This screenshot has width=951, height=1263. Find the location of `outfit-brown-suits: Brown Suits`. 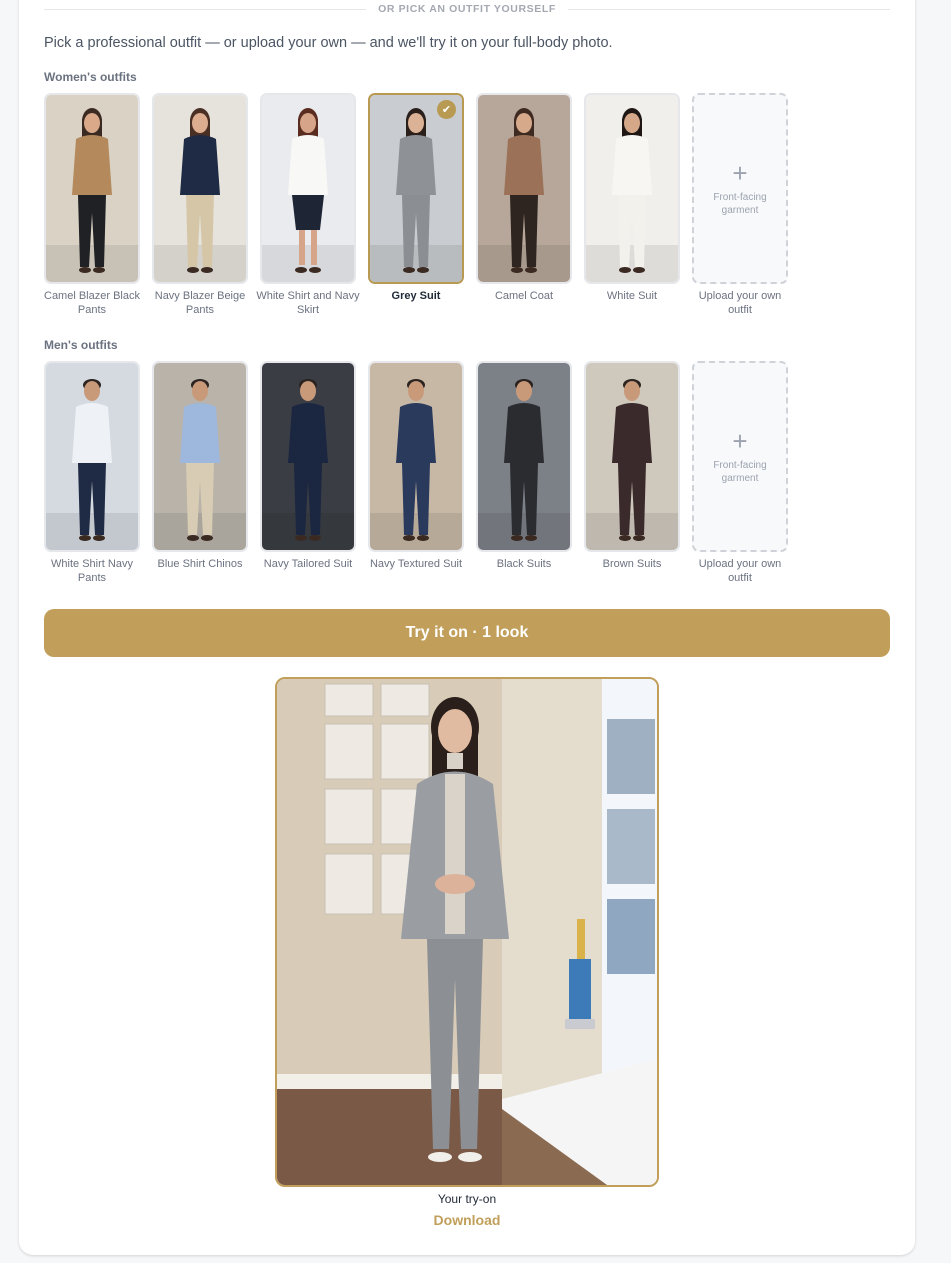

outfit-brown-suits: Brown Suits is located at coordinates (632, 473).